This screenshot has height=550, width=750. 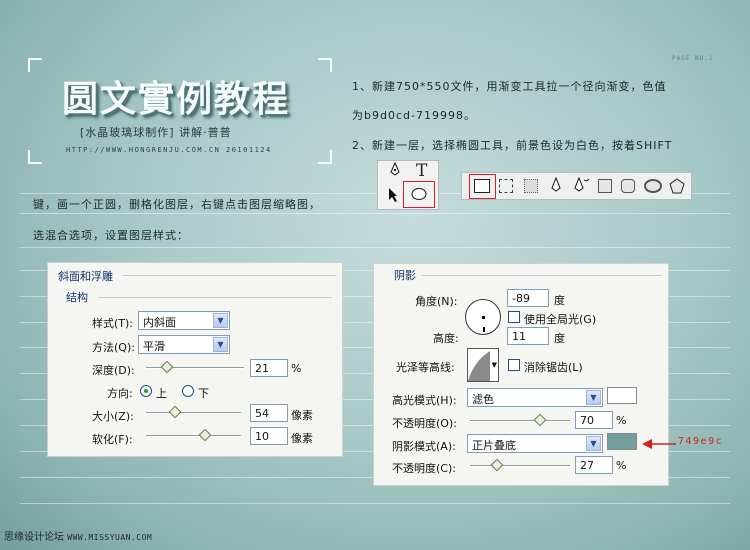 What do you see at coordinates (393, 197) in the screenshot?
I see `path-select-icon` at bounding box center [393, 197].